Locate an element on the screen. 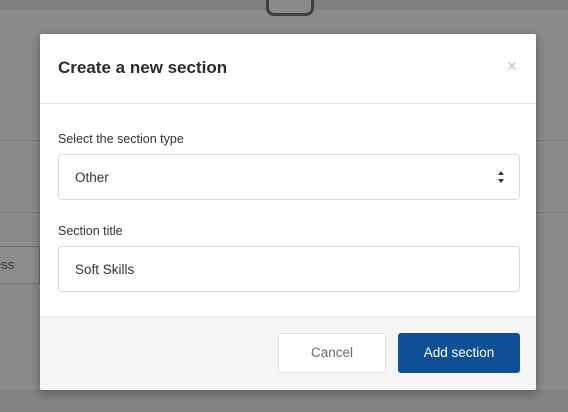  background-partial-text: ess is located at coordinates (7, 264).